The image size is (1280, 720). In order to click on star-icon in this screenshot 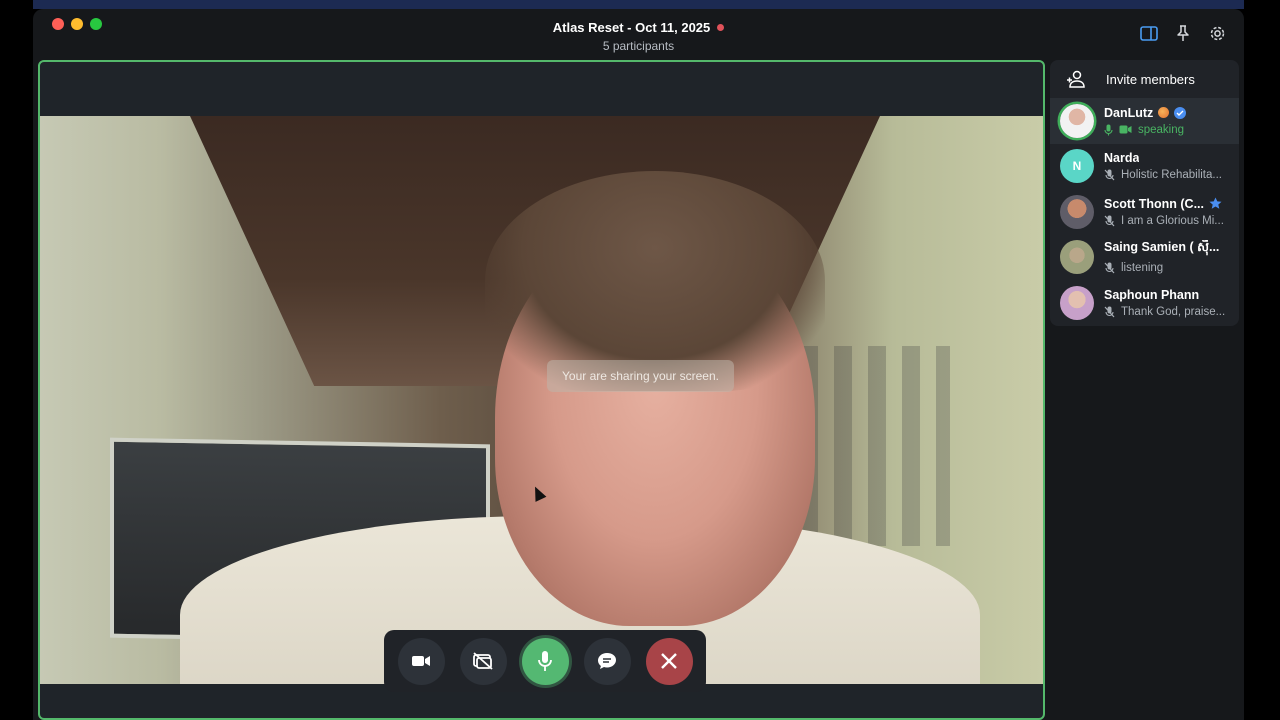, I will do `click(1215, 203)`.